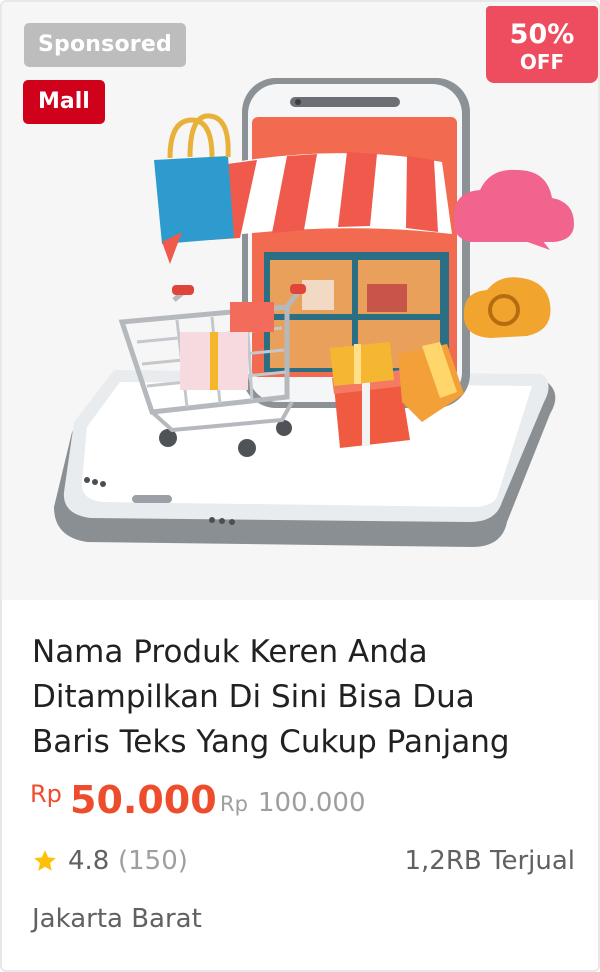 This screenshot has width=600, height=972. Describe the element at coordinates (105, 45) in the screenshot. I see `sponsored-badge: Sponsored` at that location.